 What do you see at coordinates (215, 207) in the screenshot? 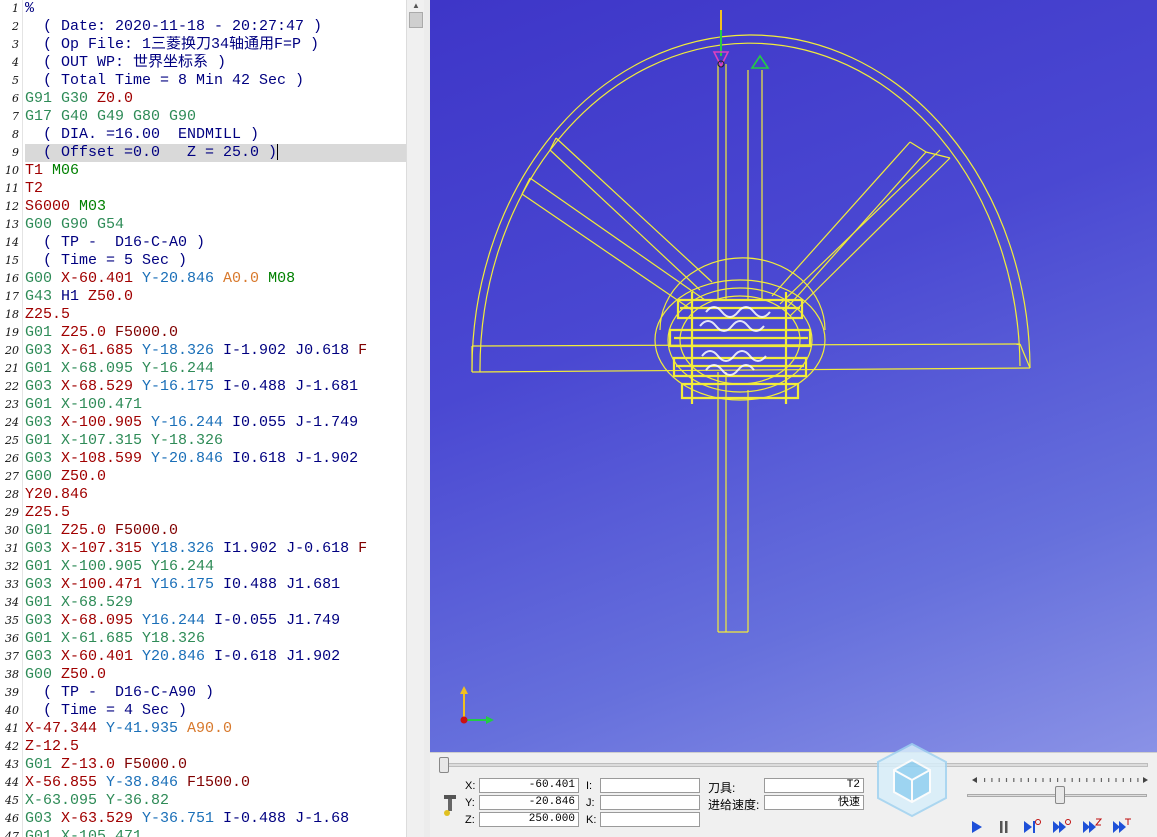
I see `code-text: S6000 M03` at bounding box center [215, 207].